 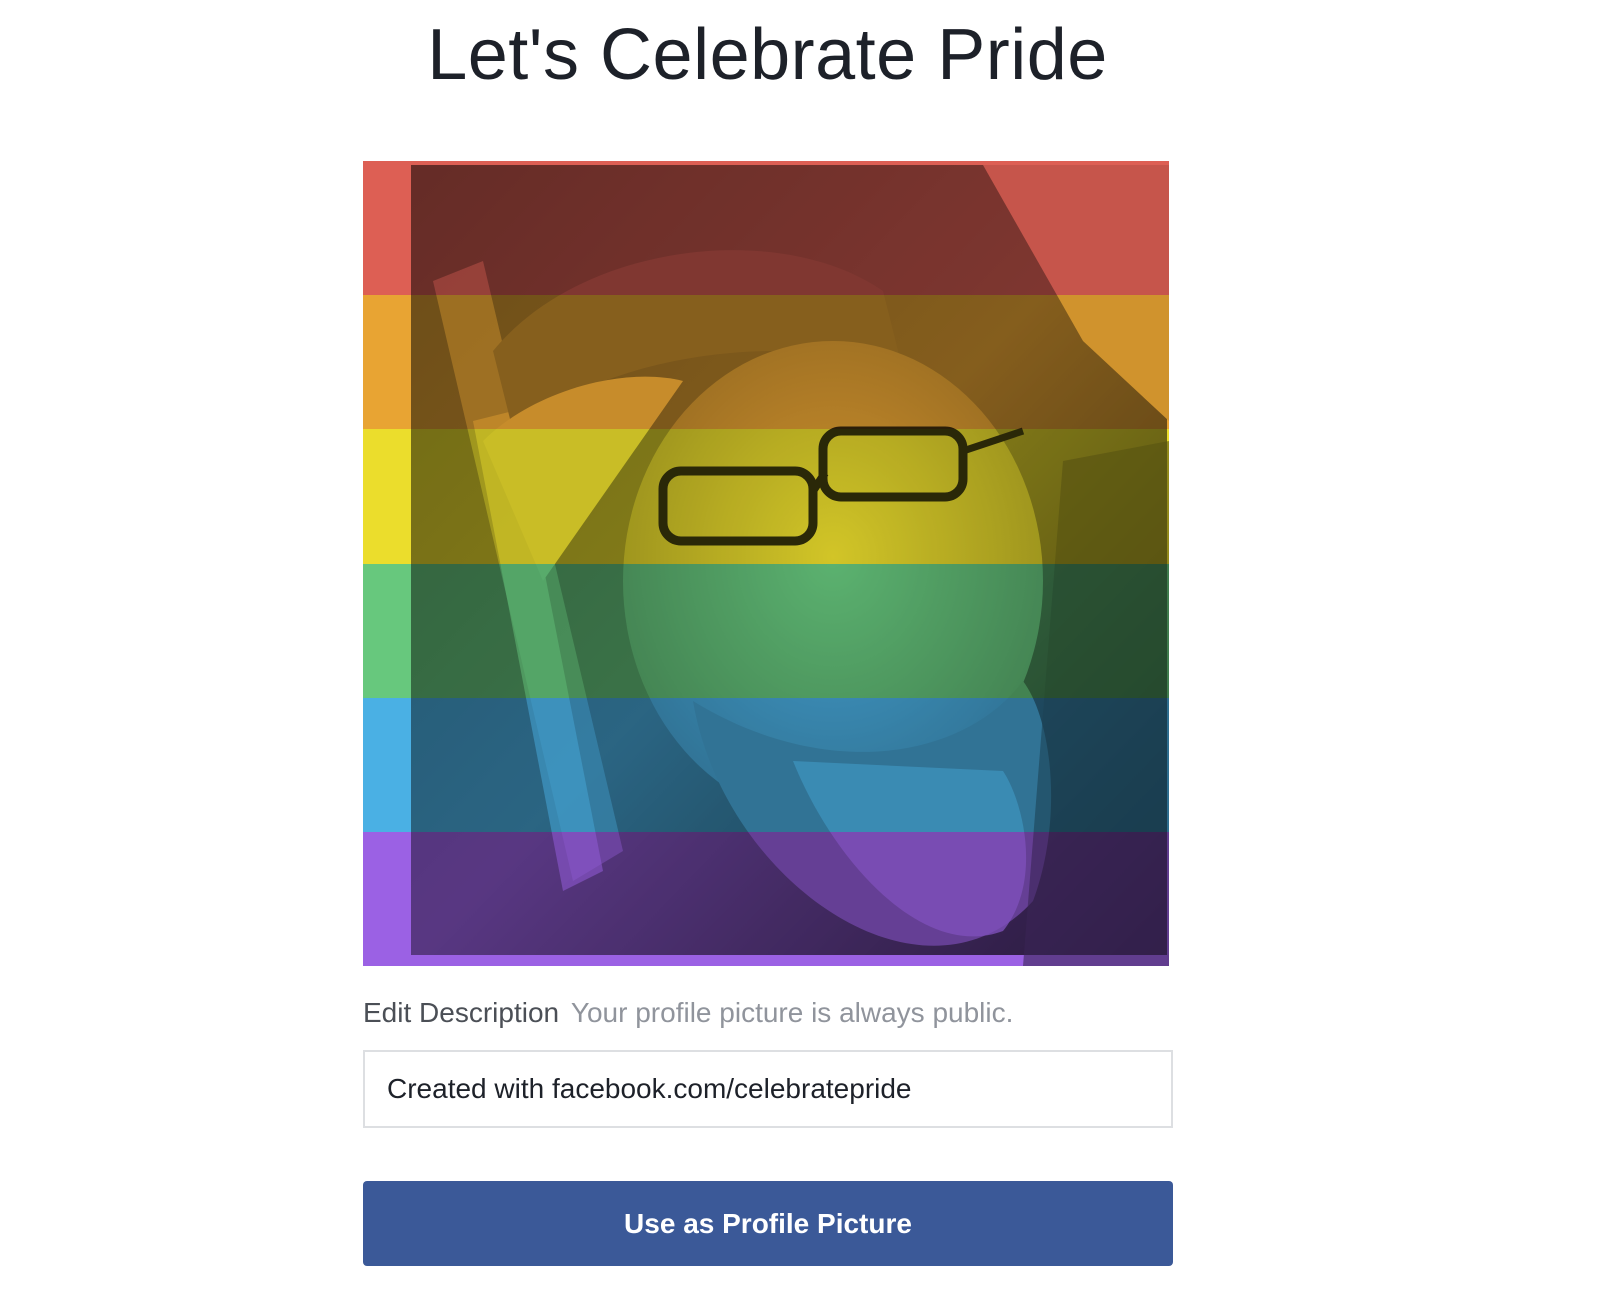 I want to click on edit-description-label: Edit Description, so click(x=461, y=1012).